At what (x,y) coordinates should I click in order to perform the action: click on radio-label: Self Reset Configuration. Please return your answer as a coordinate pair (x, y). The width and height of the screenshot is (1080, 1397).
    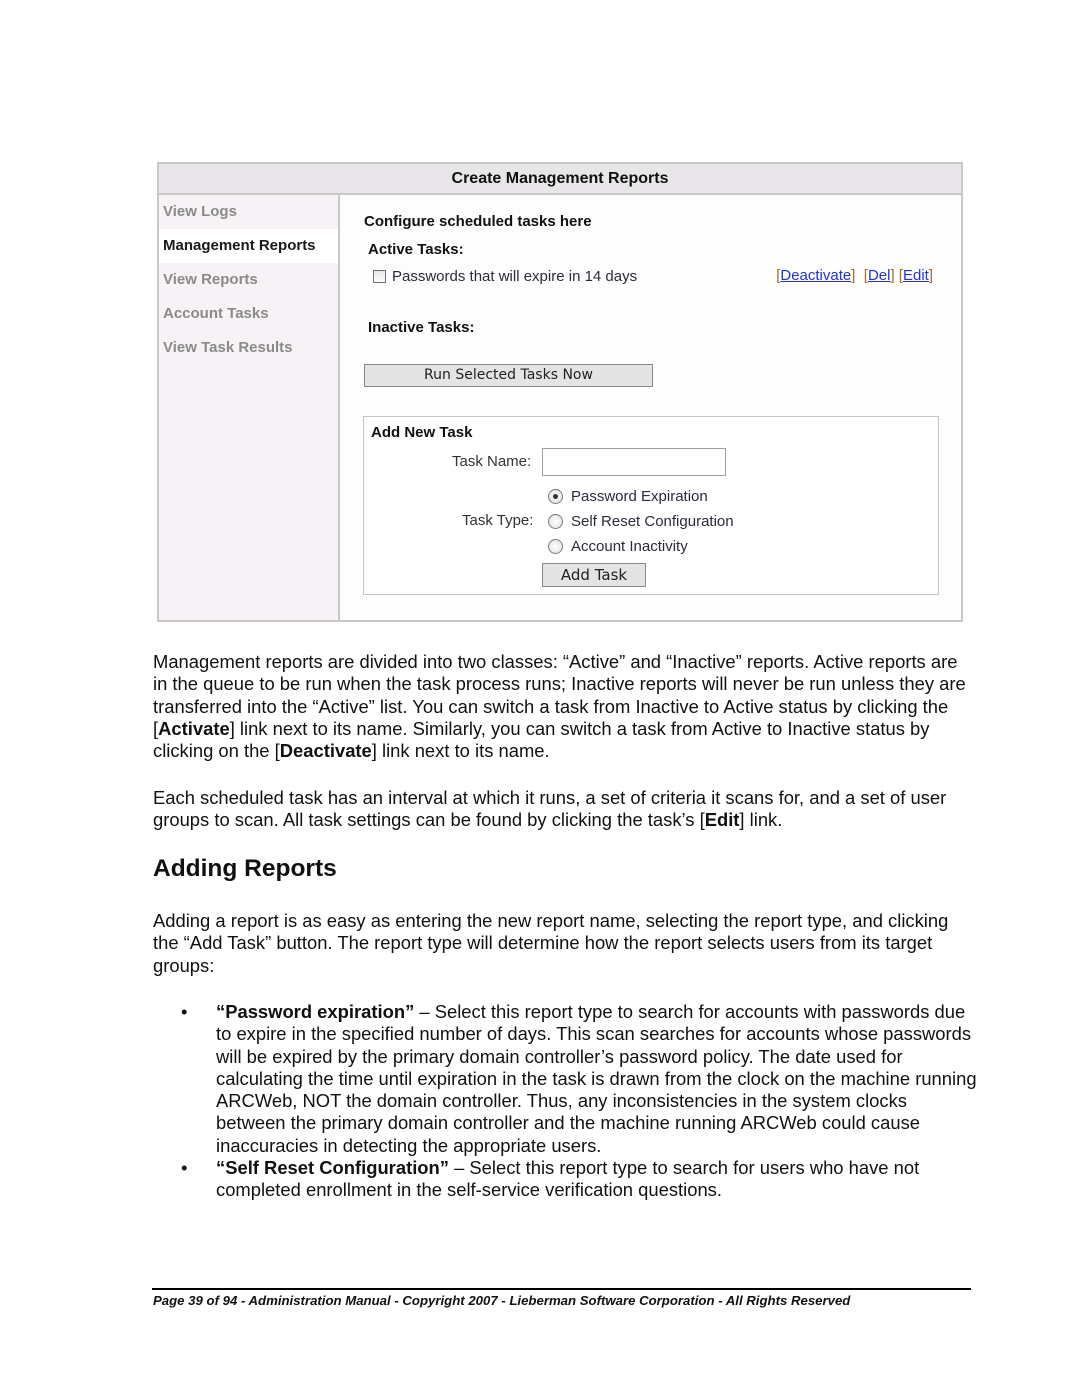
    Looking at the image, I should click on (652, 521).